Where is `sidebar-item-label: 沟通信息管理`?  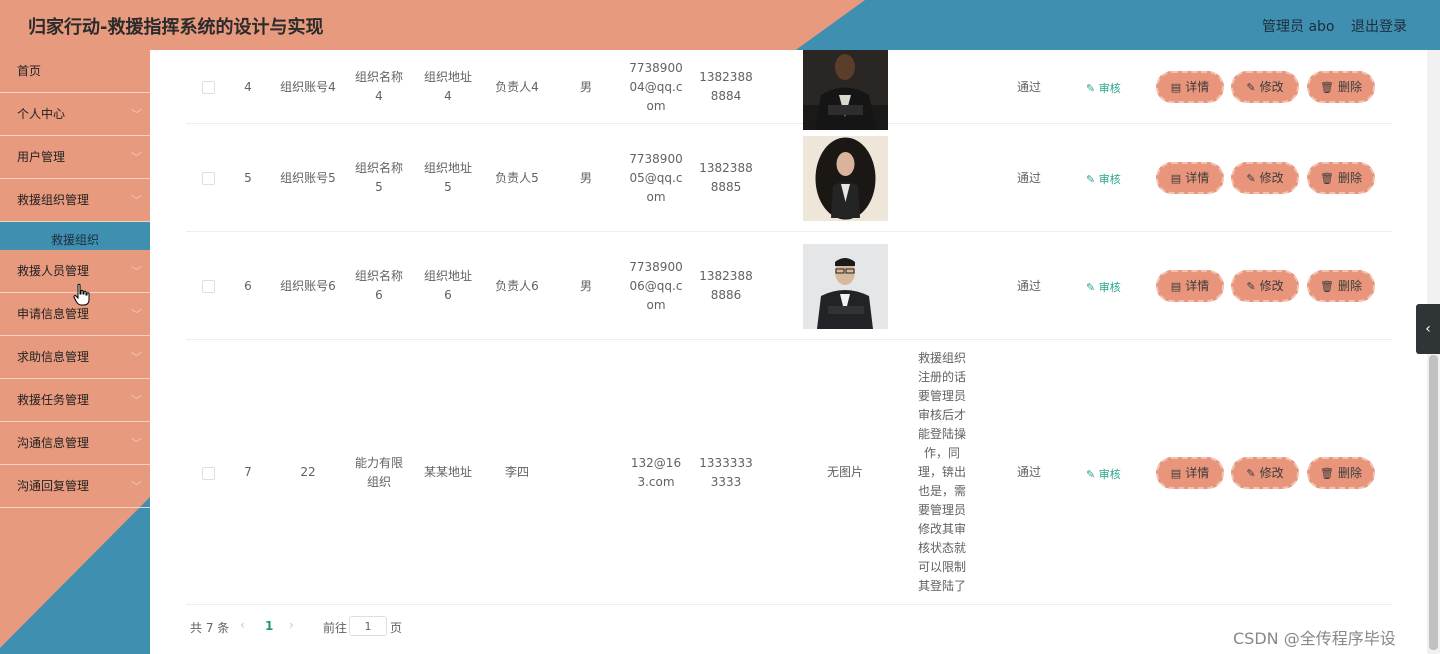
sidebar-item-label: 沟通信息管理 is located at coordinates (53, 443).